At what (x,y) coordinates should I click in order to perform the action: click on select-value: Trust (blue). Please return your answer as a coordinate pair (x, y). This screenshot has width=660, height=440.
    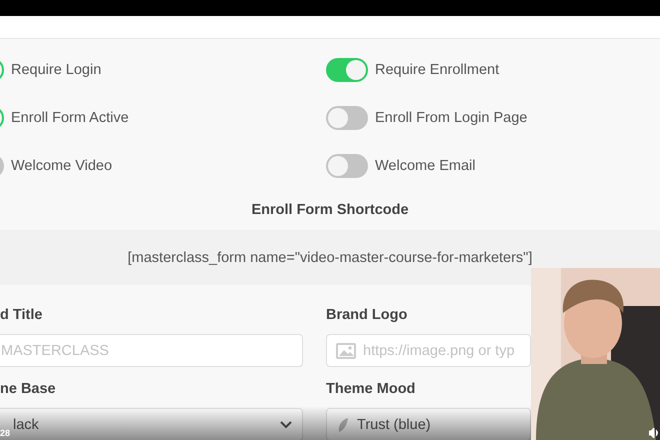
    Looking at the image, I should click on (394, 424).